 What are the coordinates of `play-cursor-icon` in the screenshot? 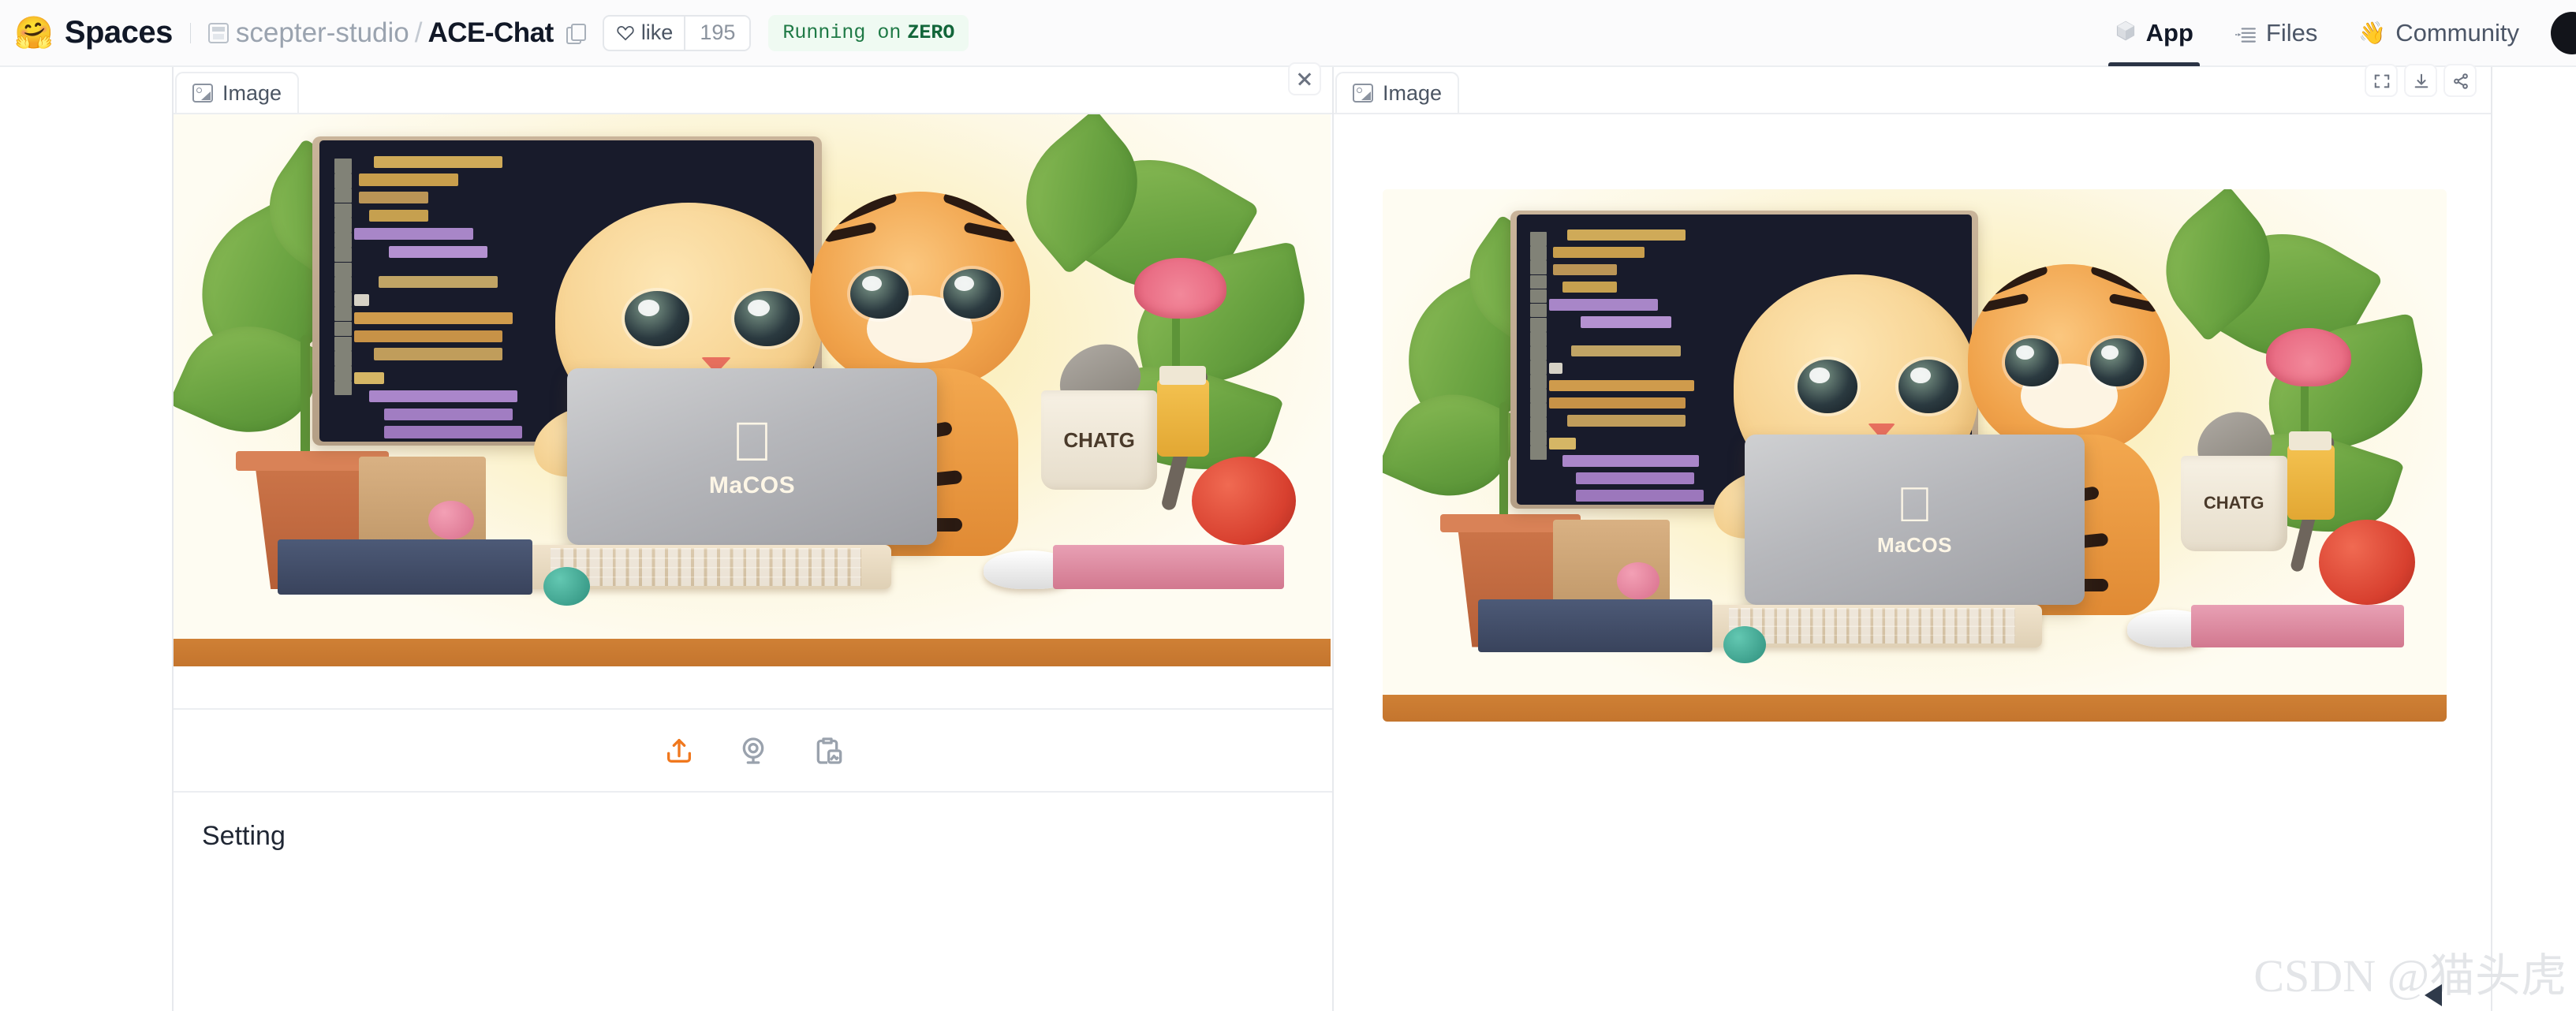 It's located at (2433, 995).